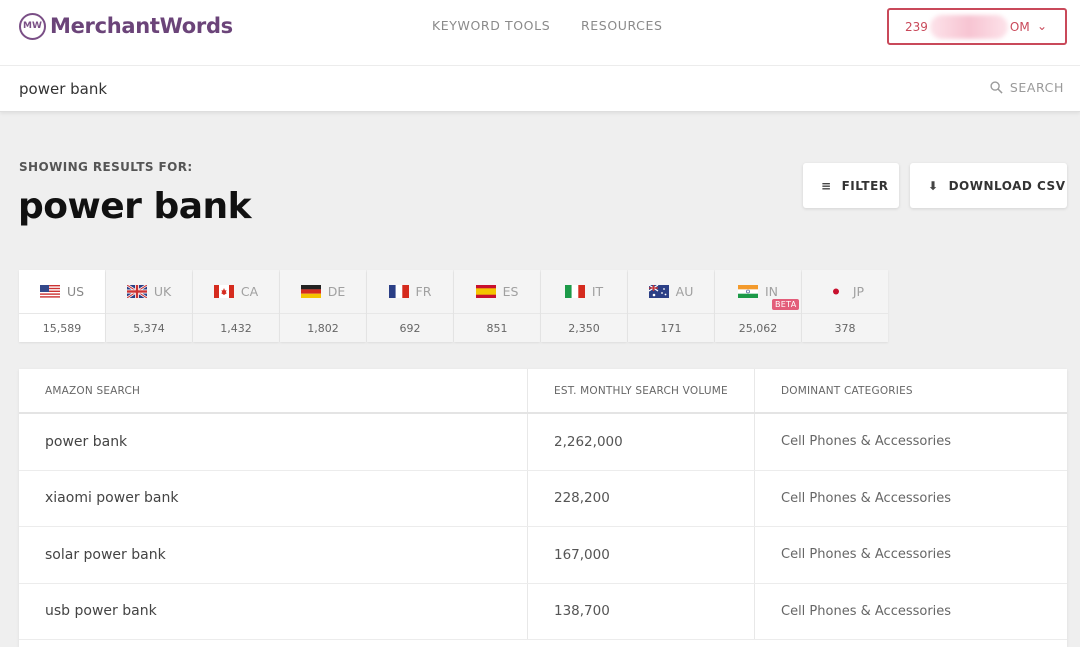  I want to click on country-tab-au: AU 171, so click(671, 306).